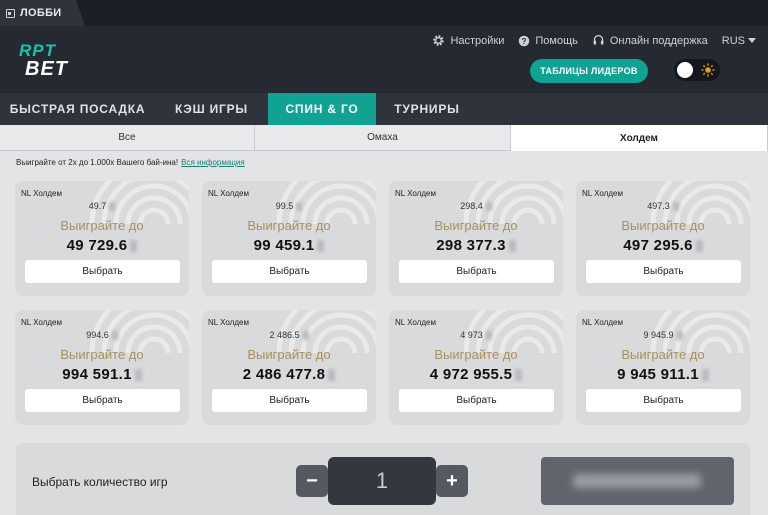  Describe the element at coordinates (471, 374) in the screenshot. I see `prize-value: 4 972 955.5` at that location.